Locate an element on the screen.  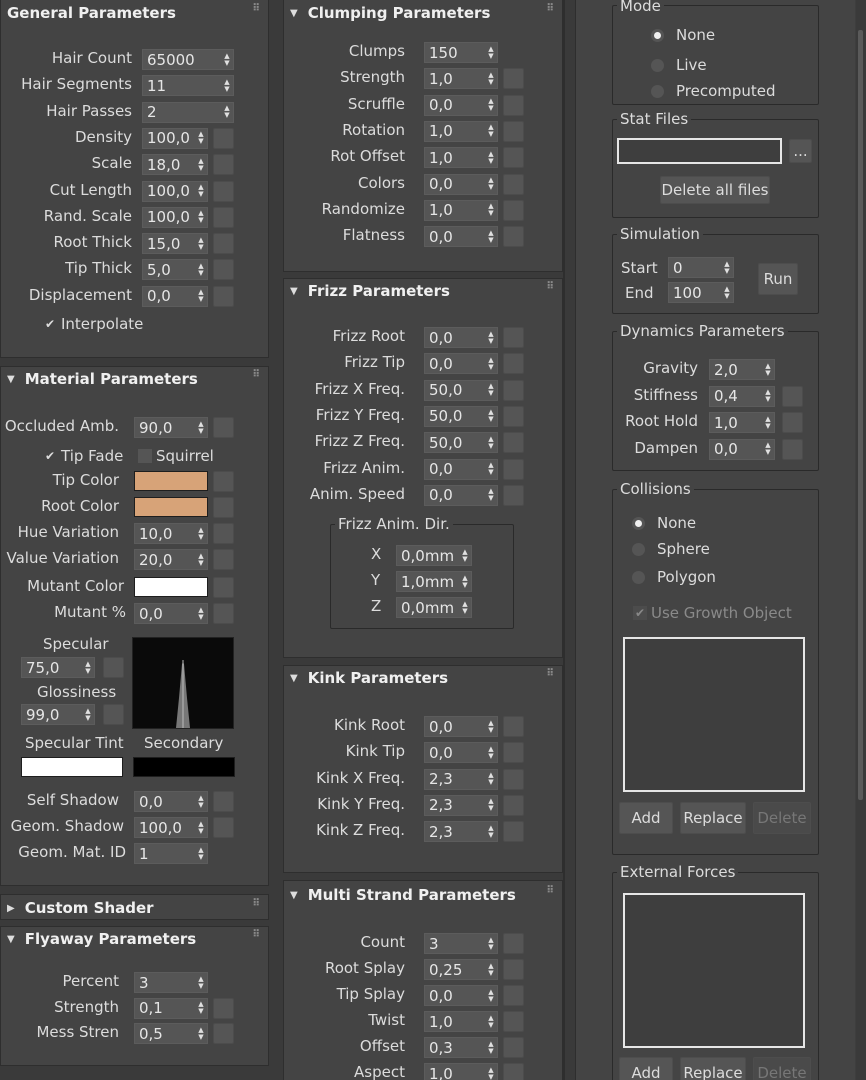
run-button: Run is located at coordinates (778, 279).